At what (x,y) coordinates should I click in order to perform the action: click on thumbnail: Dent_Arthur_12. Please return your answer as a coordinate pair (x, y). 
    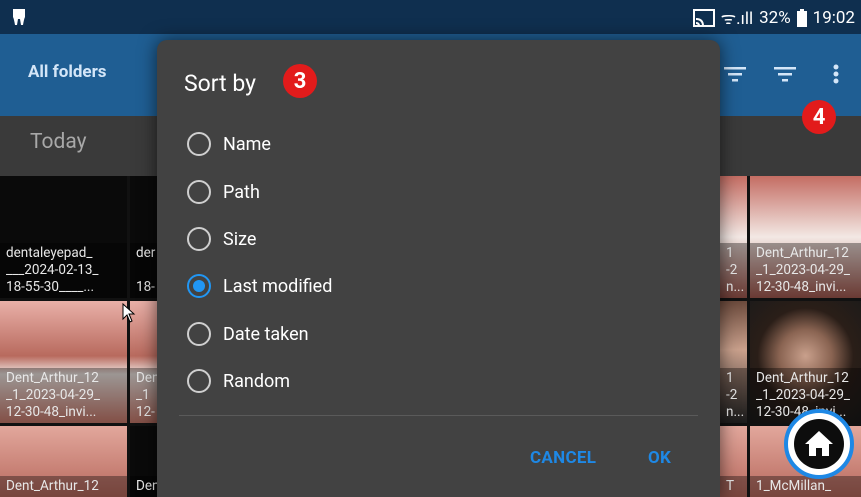
    Looking at the image, I should click on (63, 461).